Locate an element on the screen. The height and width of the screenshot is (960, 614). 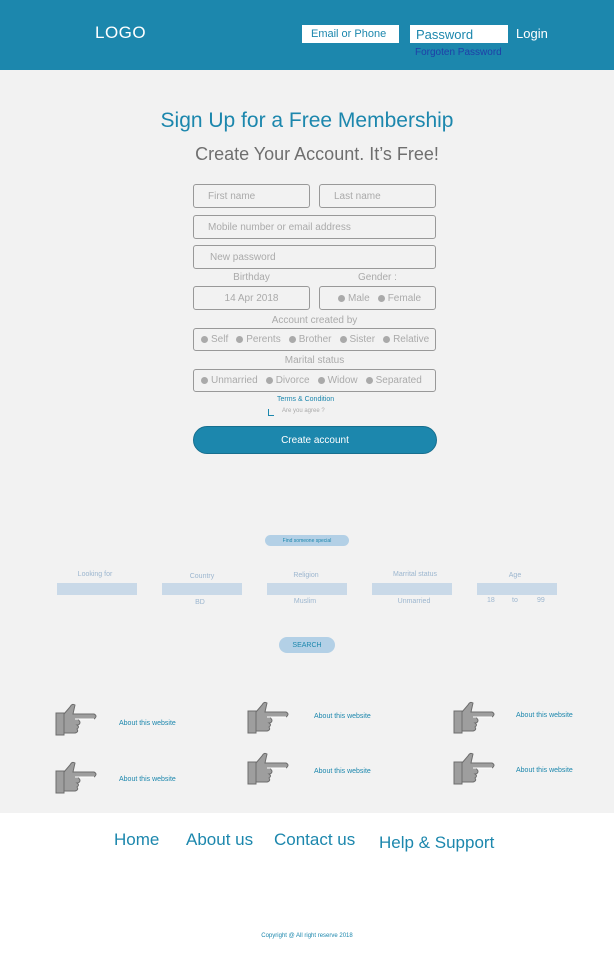
birthday-label: Birthday is located at coordinates (251, 277).